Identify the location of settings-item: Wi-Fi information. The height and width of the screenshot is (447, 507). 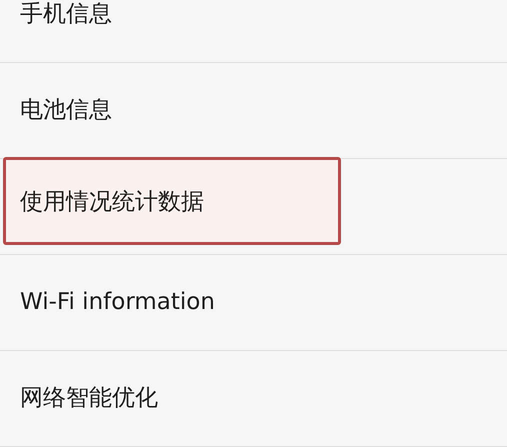
(117, 302).